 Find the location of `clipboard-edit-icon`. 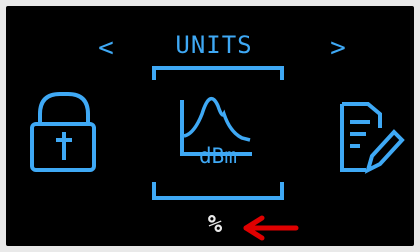

clipboard-edit-icon is located at coordinates (372, 138).